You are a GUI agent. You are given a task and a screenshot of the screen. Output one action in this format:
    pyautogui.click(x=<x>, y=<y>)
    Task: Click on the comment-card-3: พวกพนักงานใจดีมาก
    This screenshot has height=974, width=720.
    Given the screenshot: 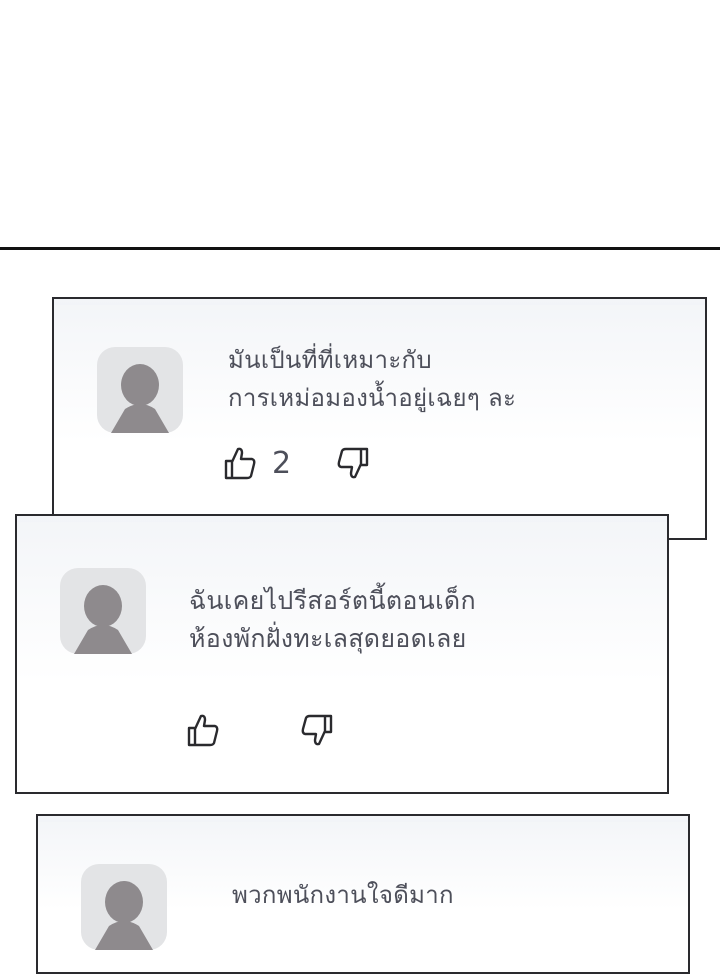 What is the action you would take?
    pyautogui.click(x=363, y=894)
    